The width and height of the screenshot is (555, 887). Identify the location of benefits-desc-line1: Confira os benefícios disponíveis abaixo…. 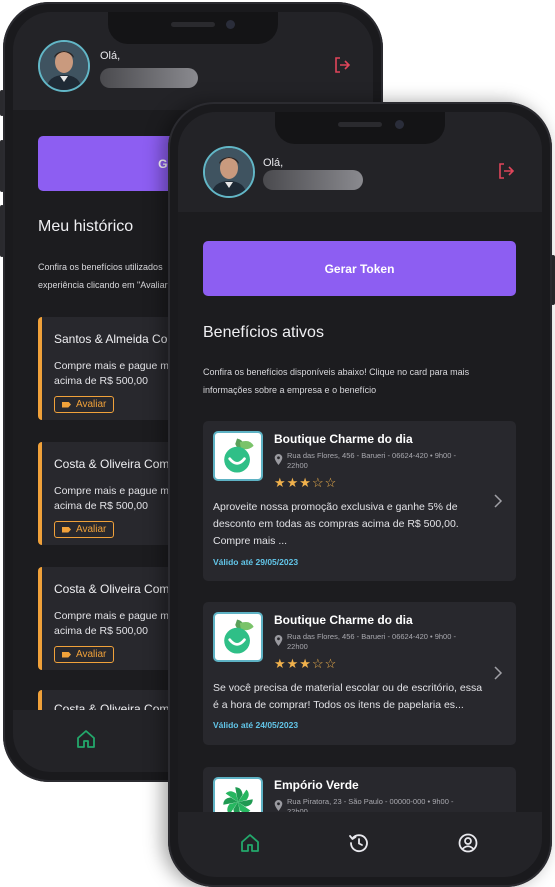
(336, 372).